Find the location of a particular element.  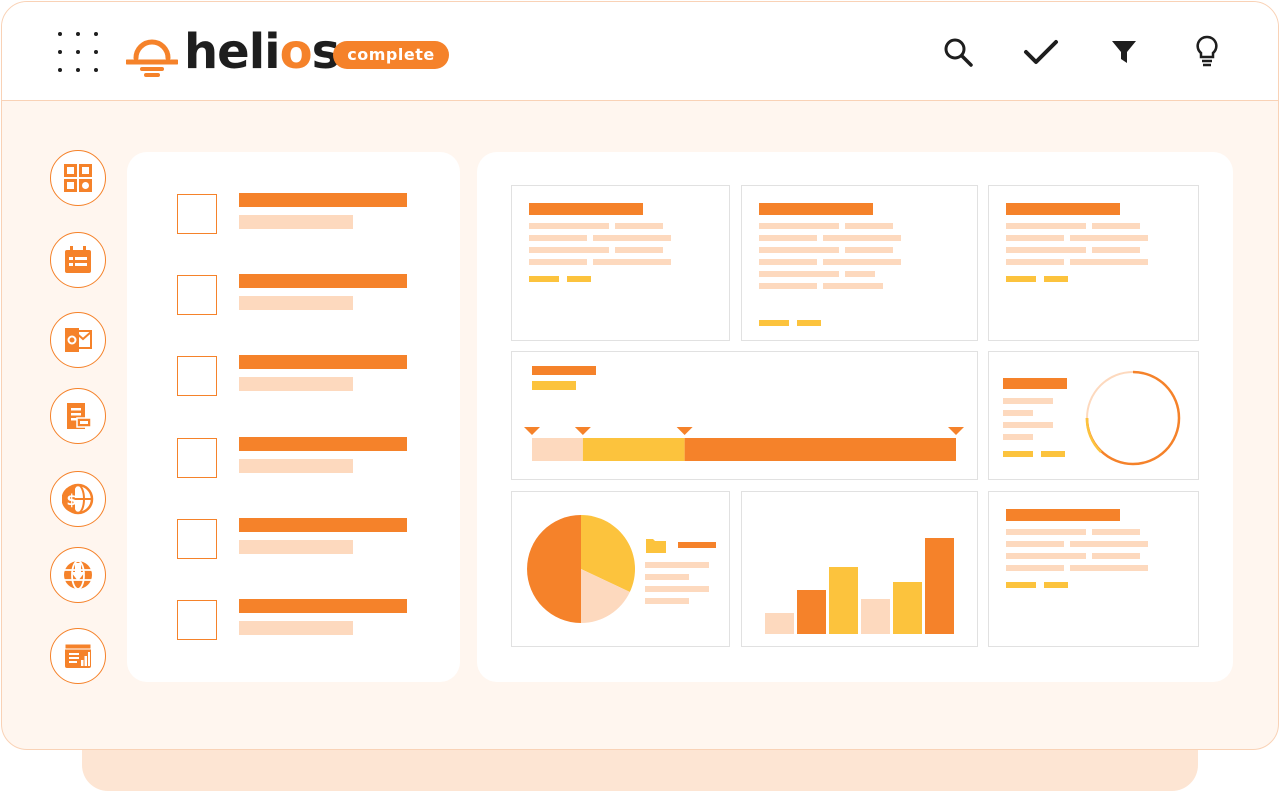

check-icon is located at coordinates (1041, 52).